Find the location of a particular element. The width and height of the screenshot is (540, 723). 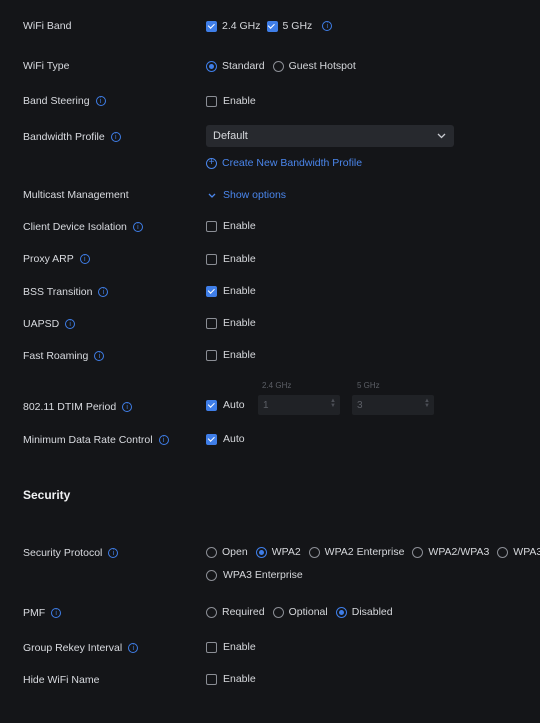

option-label: WPA2 Enterprise is located at coordinates (364, 552).